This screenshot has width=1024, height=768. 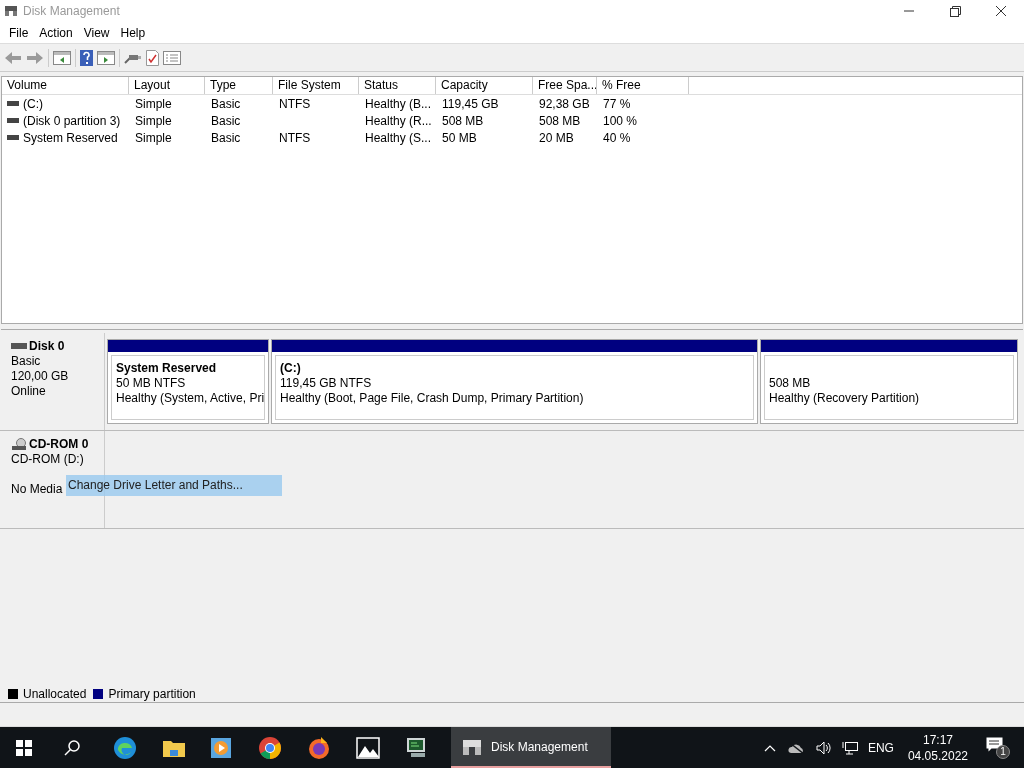 What do you see at coordinates (72, 747) in the screenshot?
I see `search-icon` at bounding box center [72, 747].